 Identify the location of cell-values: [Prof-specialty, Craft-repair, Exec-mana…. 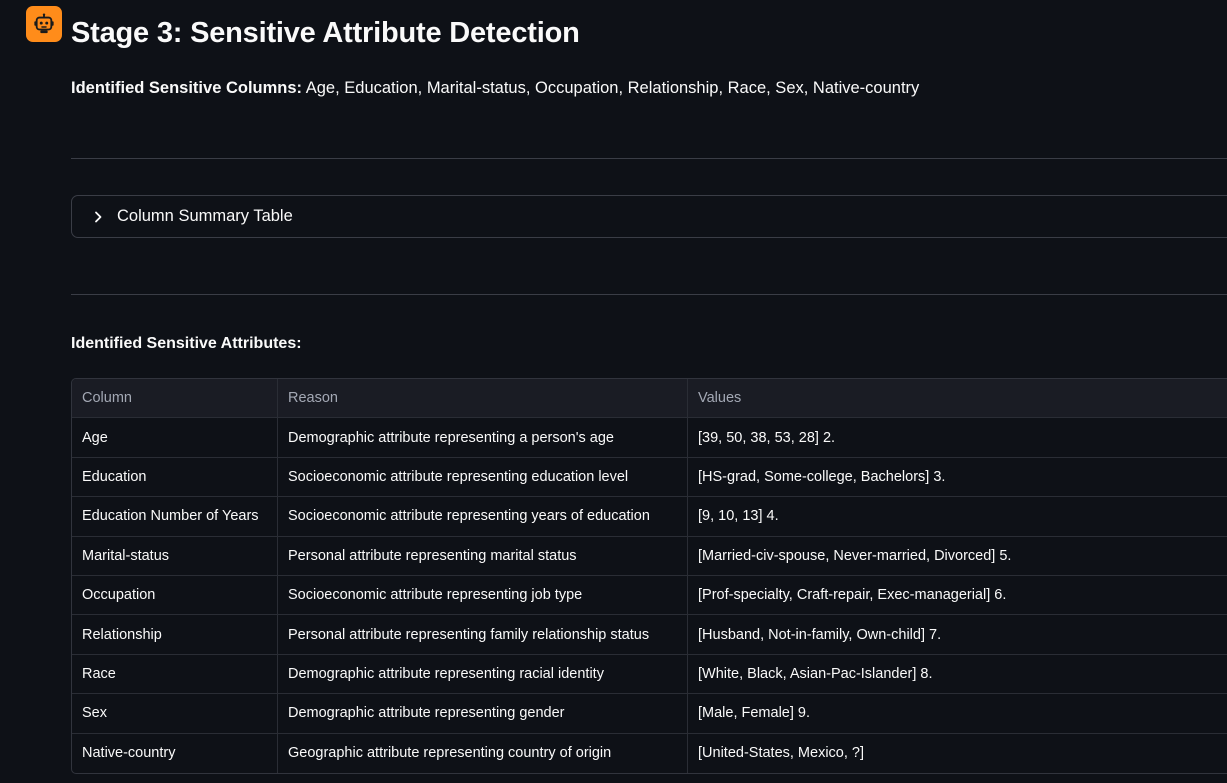
(852, 595).